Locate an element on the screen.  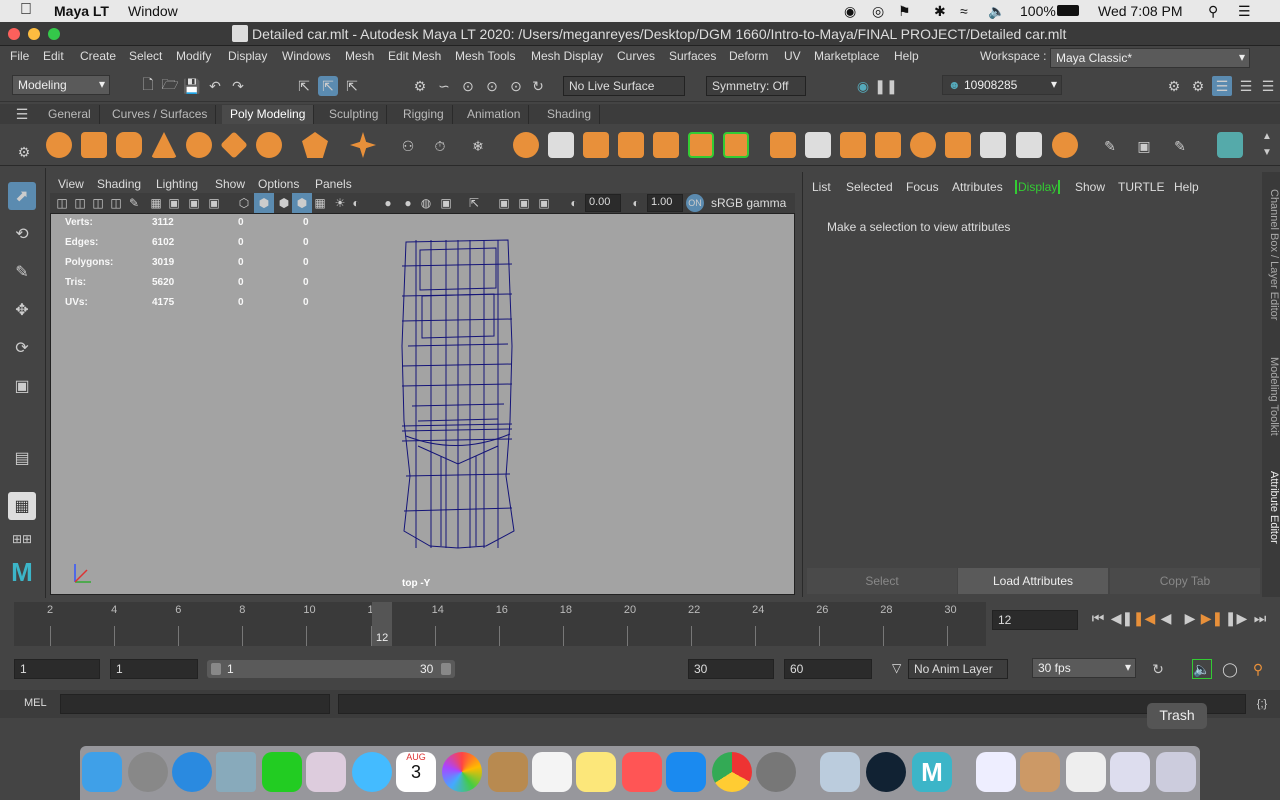
tab-attribute-editor: Attribute Editor is located at coordinates (1271, 507).